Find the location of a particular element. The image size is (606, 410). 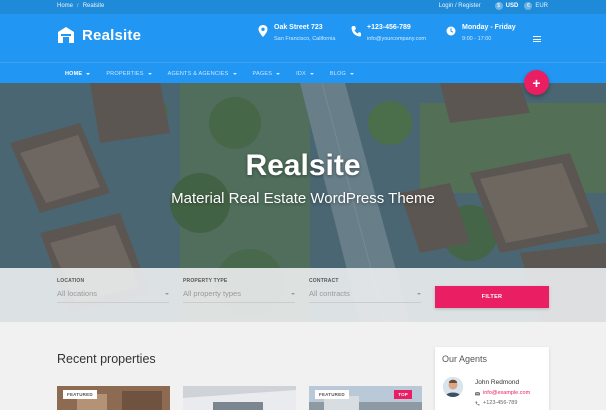

location-field: LOCATION All locations is located at coordinates (113, 290).